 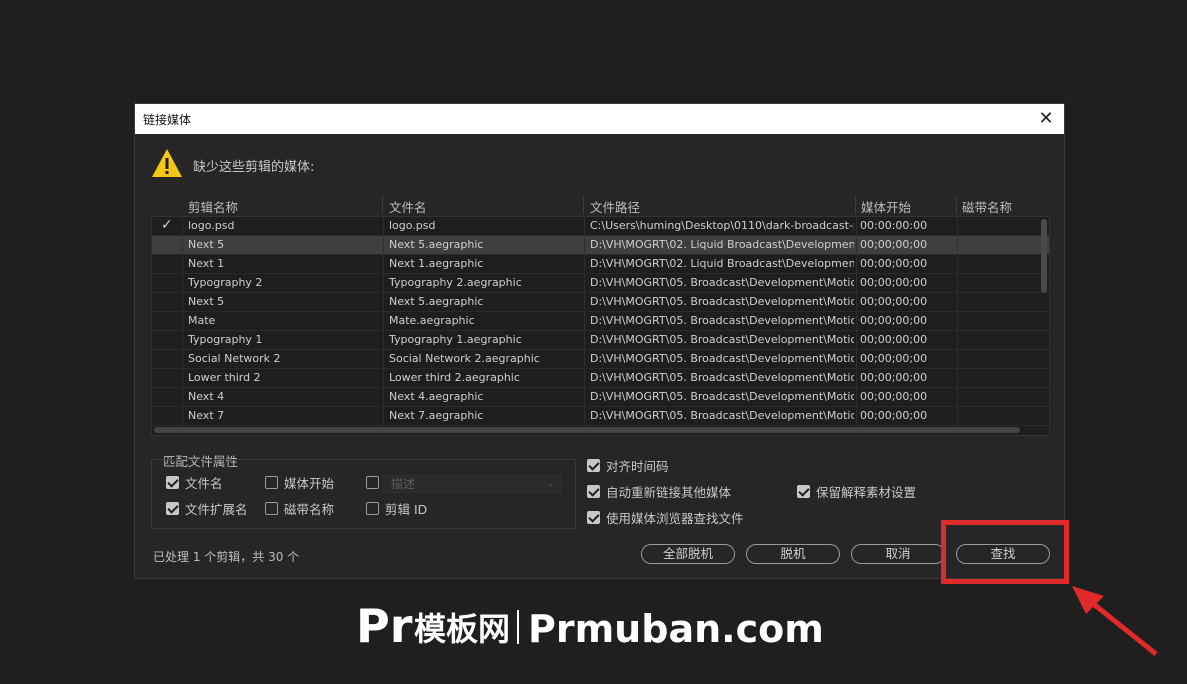 I want to click on chevron-down-icon: ⌄, so click(x=550, y=483).